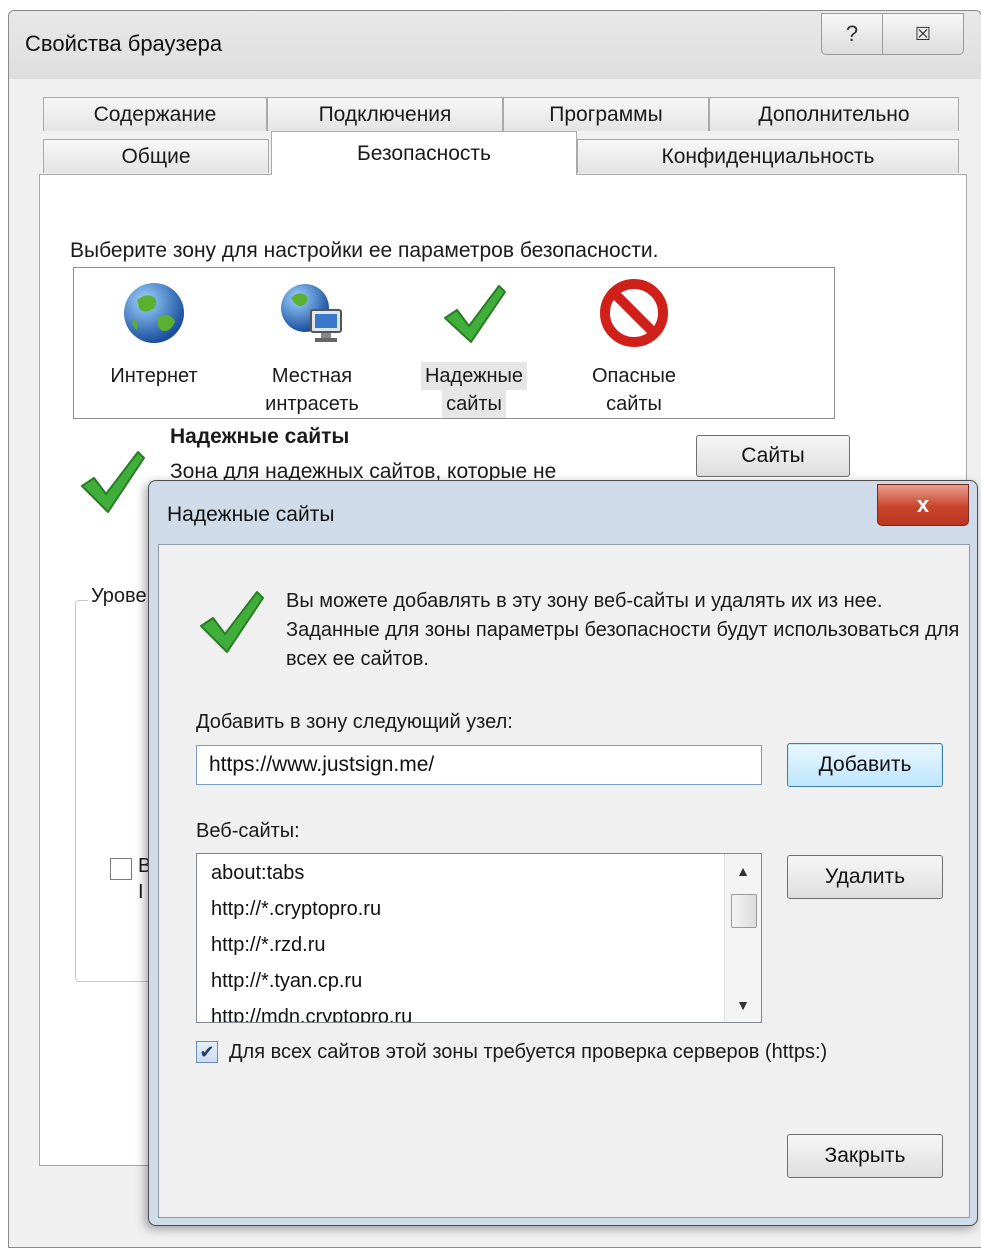 This screenshot has height=1248, width=981. I want to click on forbidden-icon, so click(634, 313).